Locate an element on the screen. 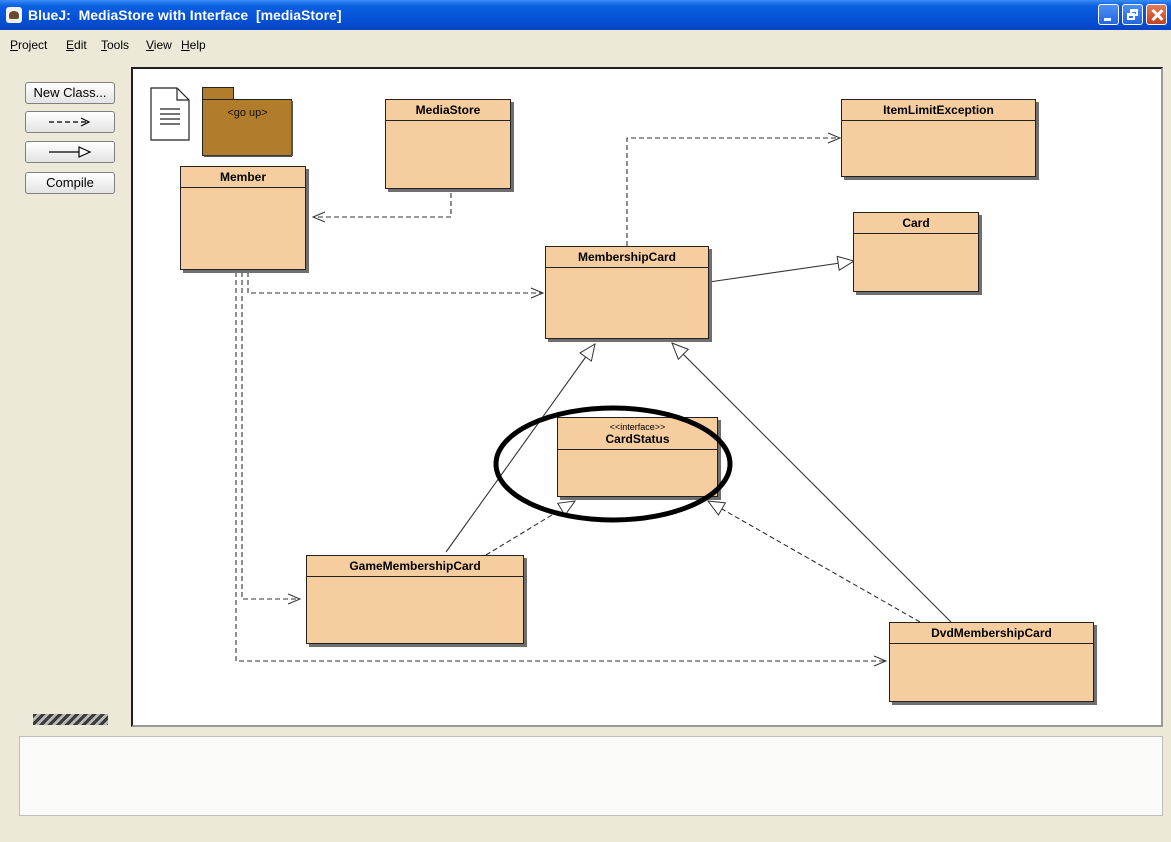 The image size is (1171, 842). class-gamemembershipcard: GameMembershipCard is located at coordinates (415, 599).